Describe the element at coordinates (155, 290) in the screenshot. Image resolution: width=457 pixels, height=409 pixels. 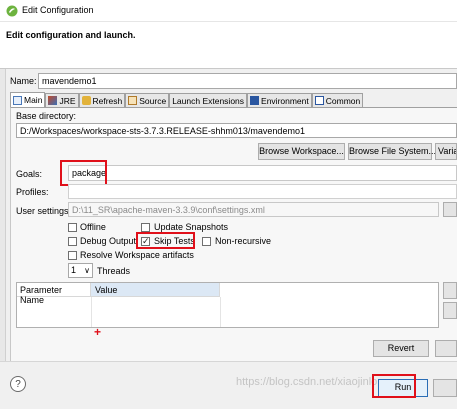
I see `param-value-header: Value` at that location.